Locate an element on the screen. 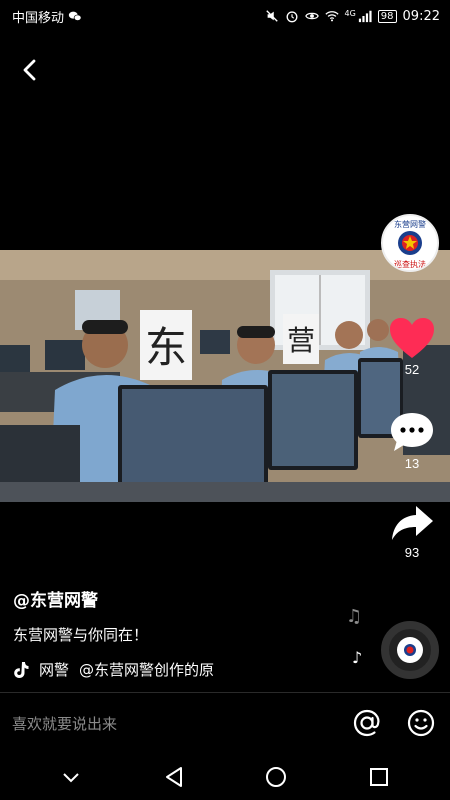  like-button: 52 is located at coordinates (412, 346).